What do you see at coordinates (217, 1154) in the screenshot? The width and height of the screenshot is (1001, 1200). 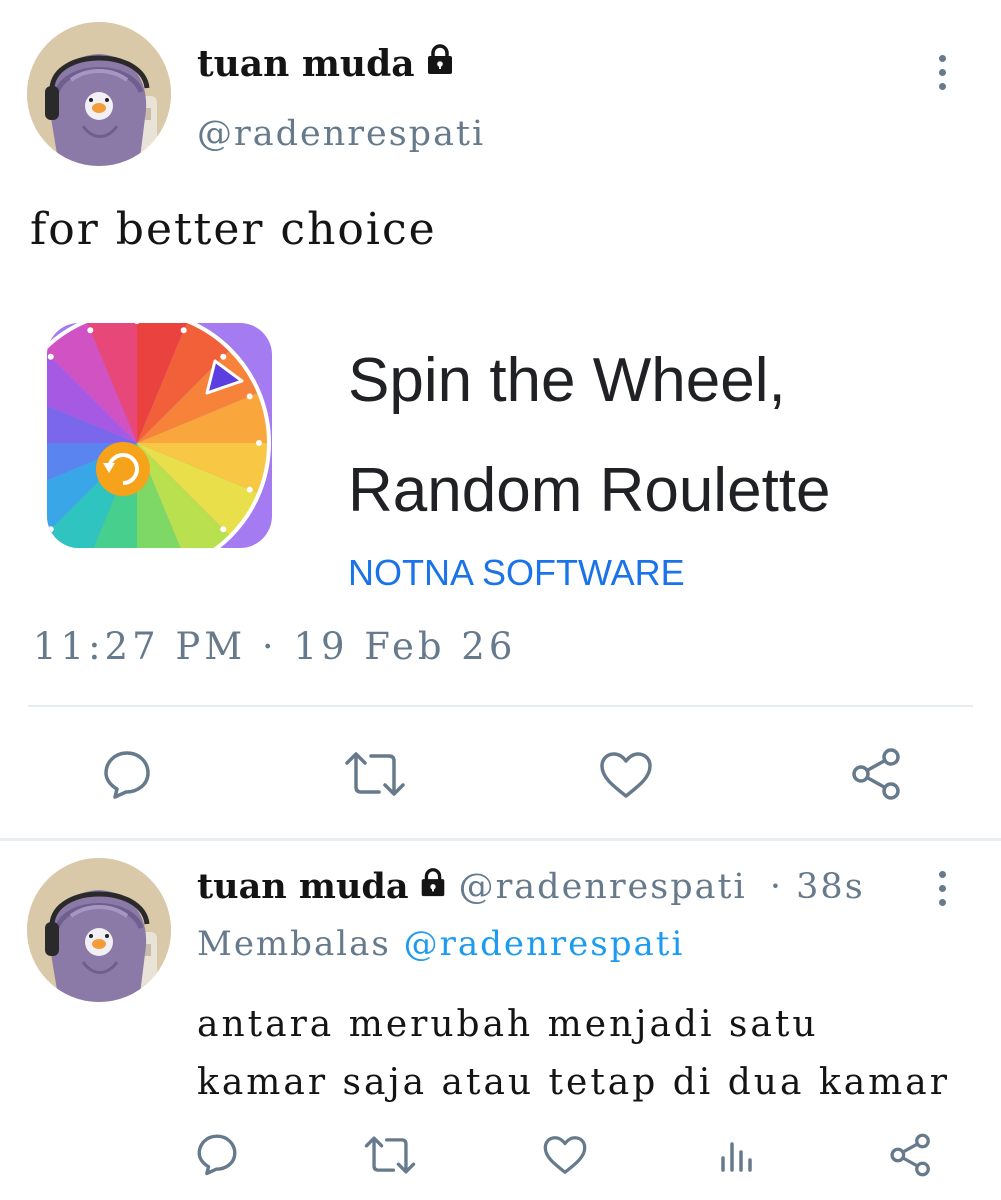 I see `reply-reply-icon` at bounding box center [217, 1154].